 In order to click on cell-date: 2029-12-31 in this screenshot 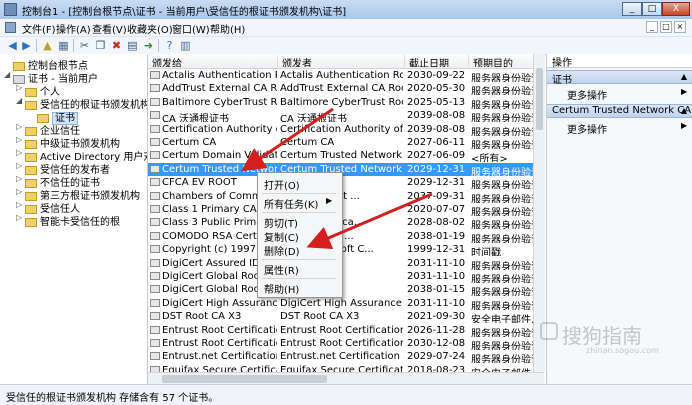, I will do `click(436, 169)`.